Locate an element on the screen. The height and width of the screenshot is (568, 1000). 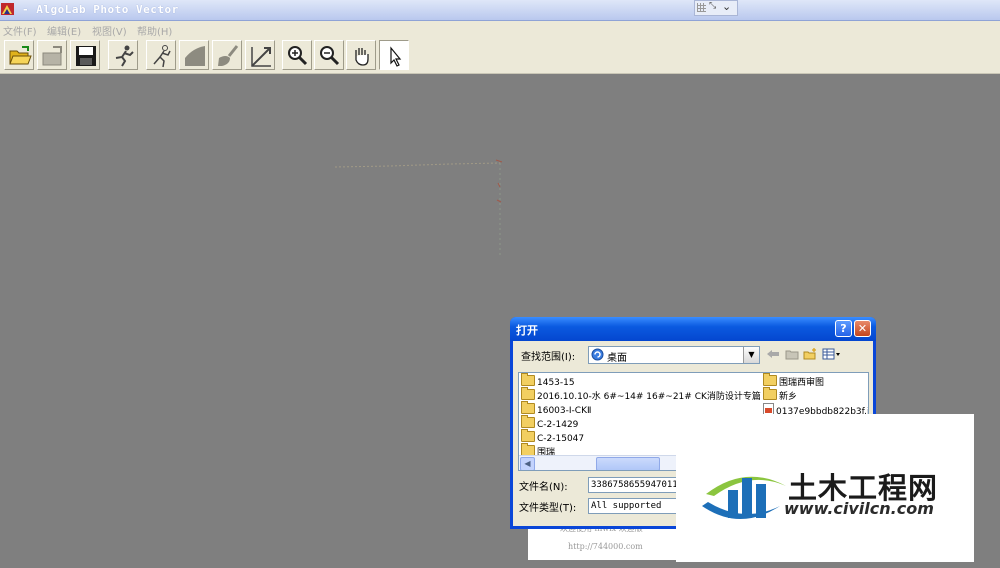
pointer-button is located at coordinates (394, 55).